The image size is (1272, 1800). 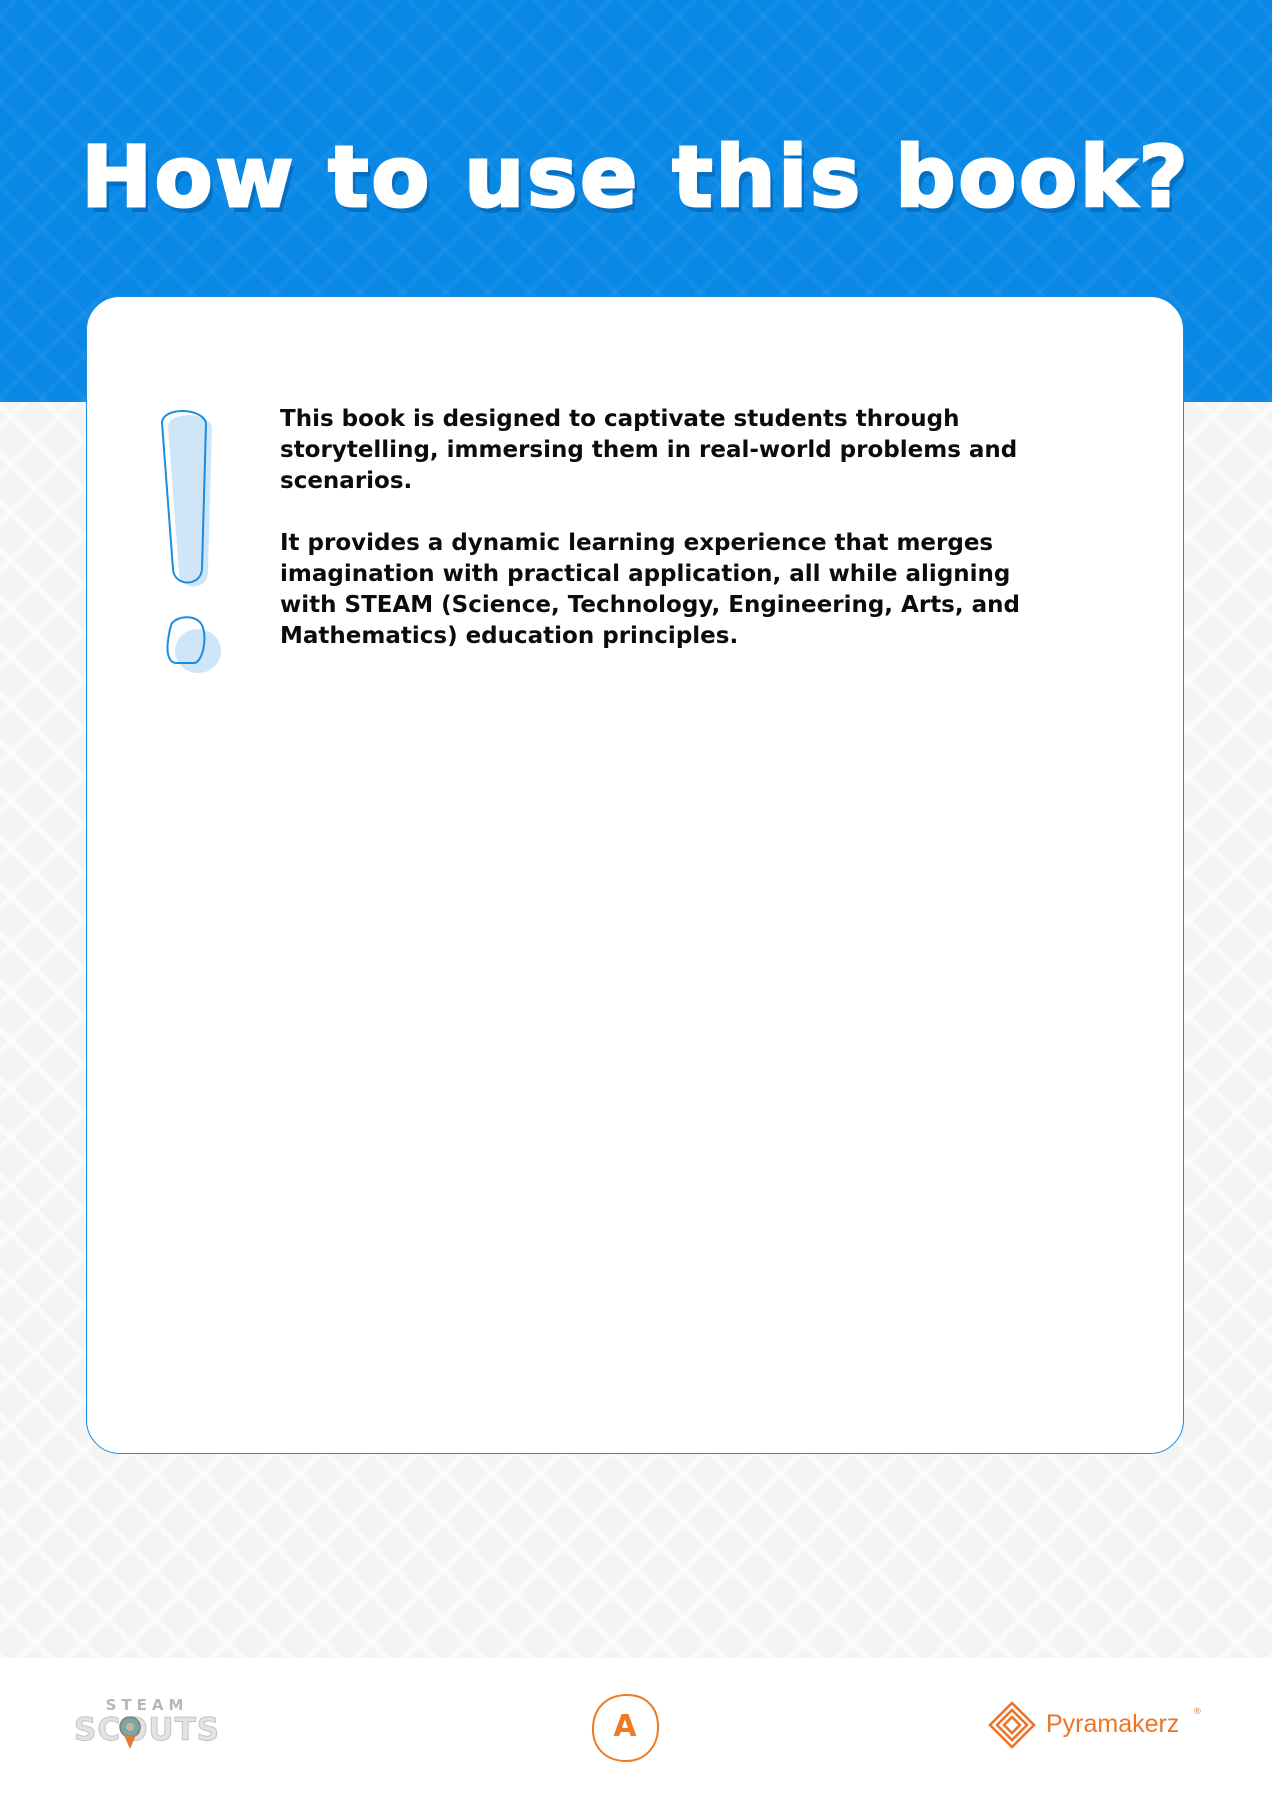 I want to click on steam-scouts-logo-main: SCOUTS, so click(x=147, y=1730).